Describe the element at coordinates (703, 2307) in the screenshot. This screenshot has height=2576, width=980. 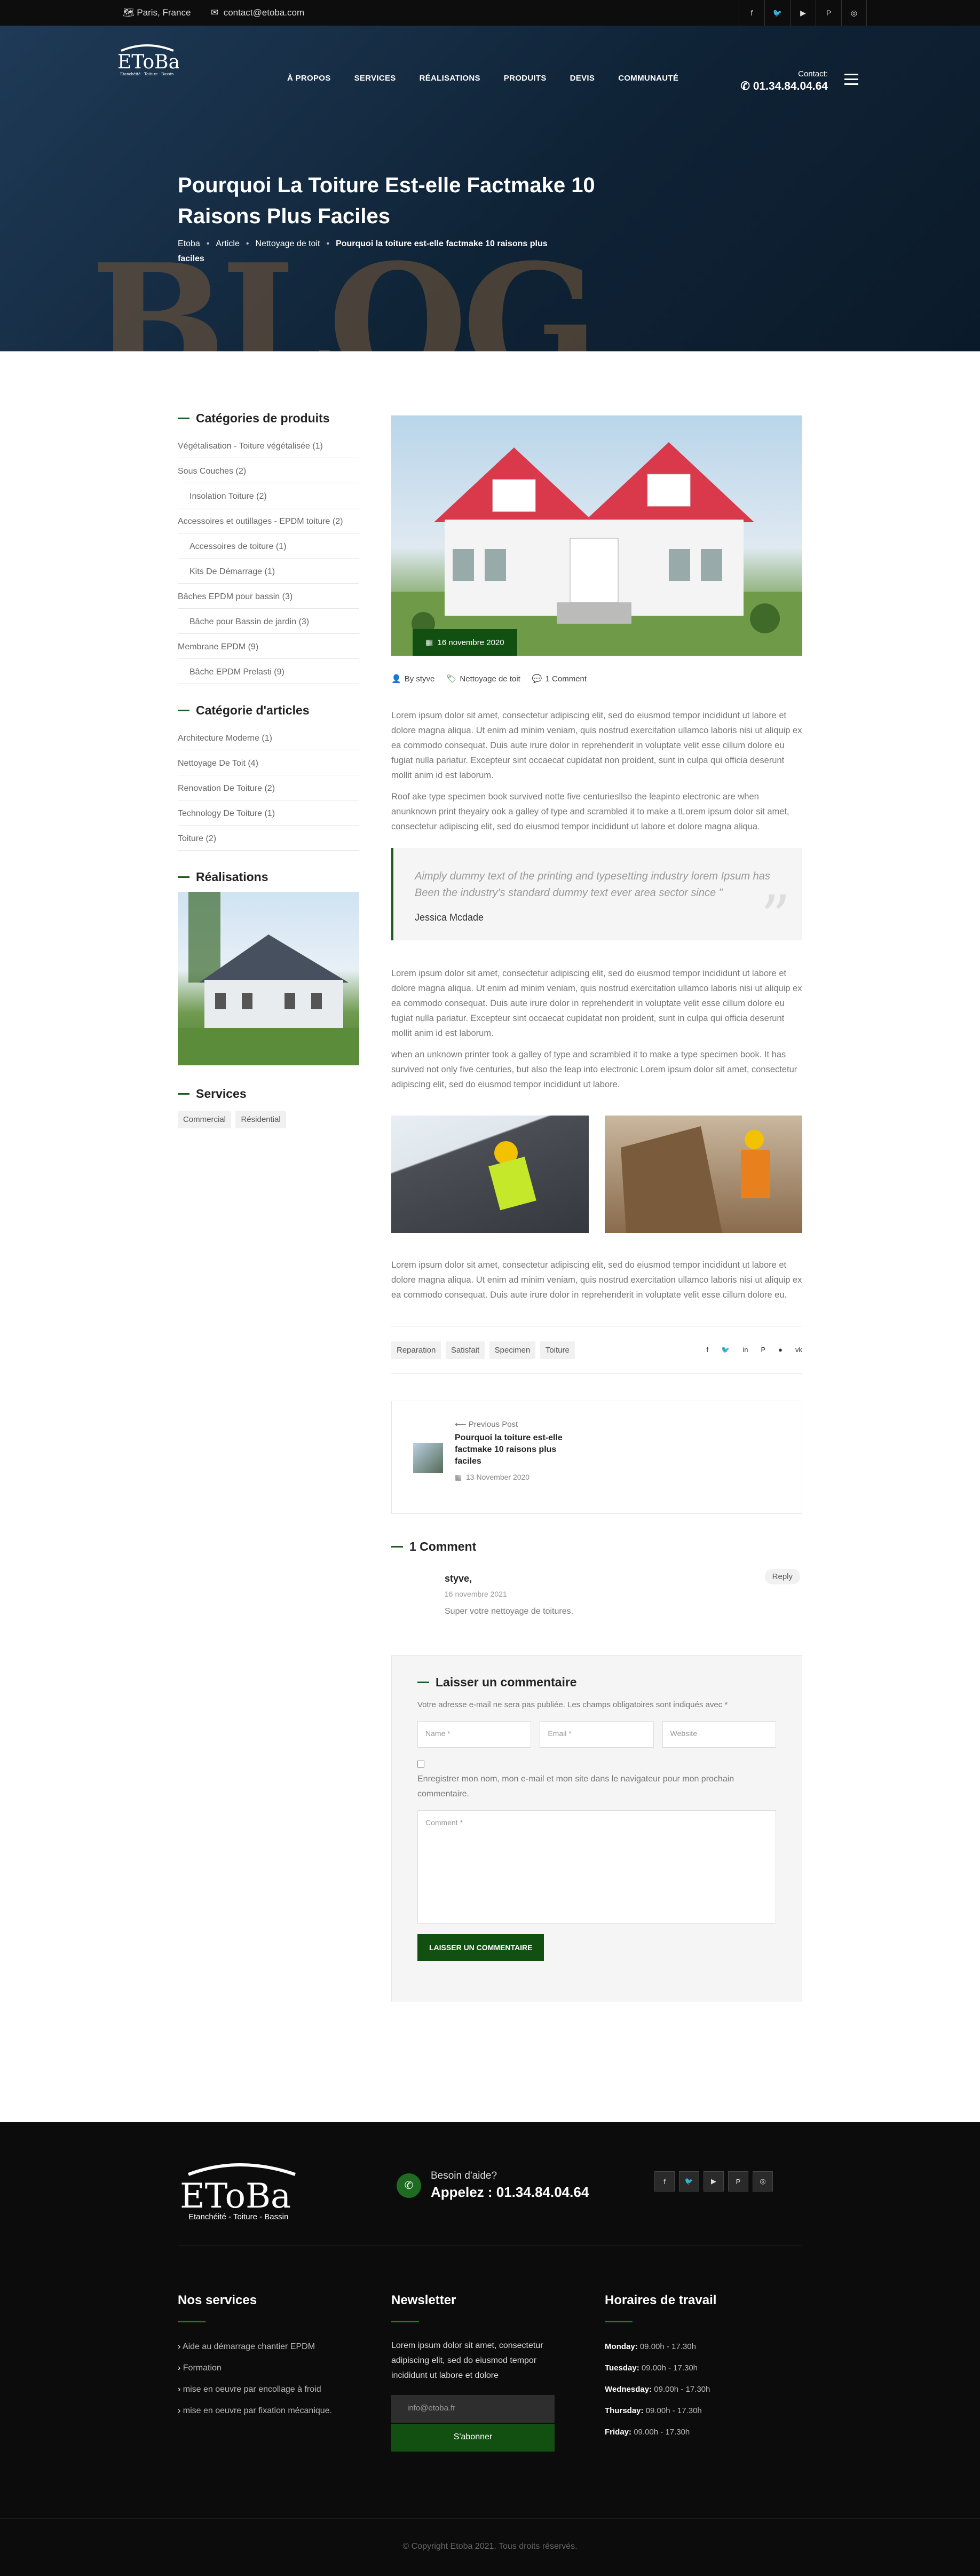
I see `hours-title: Horaires de travail` at that location.